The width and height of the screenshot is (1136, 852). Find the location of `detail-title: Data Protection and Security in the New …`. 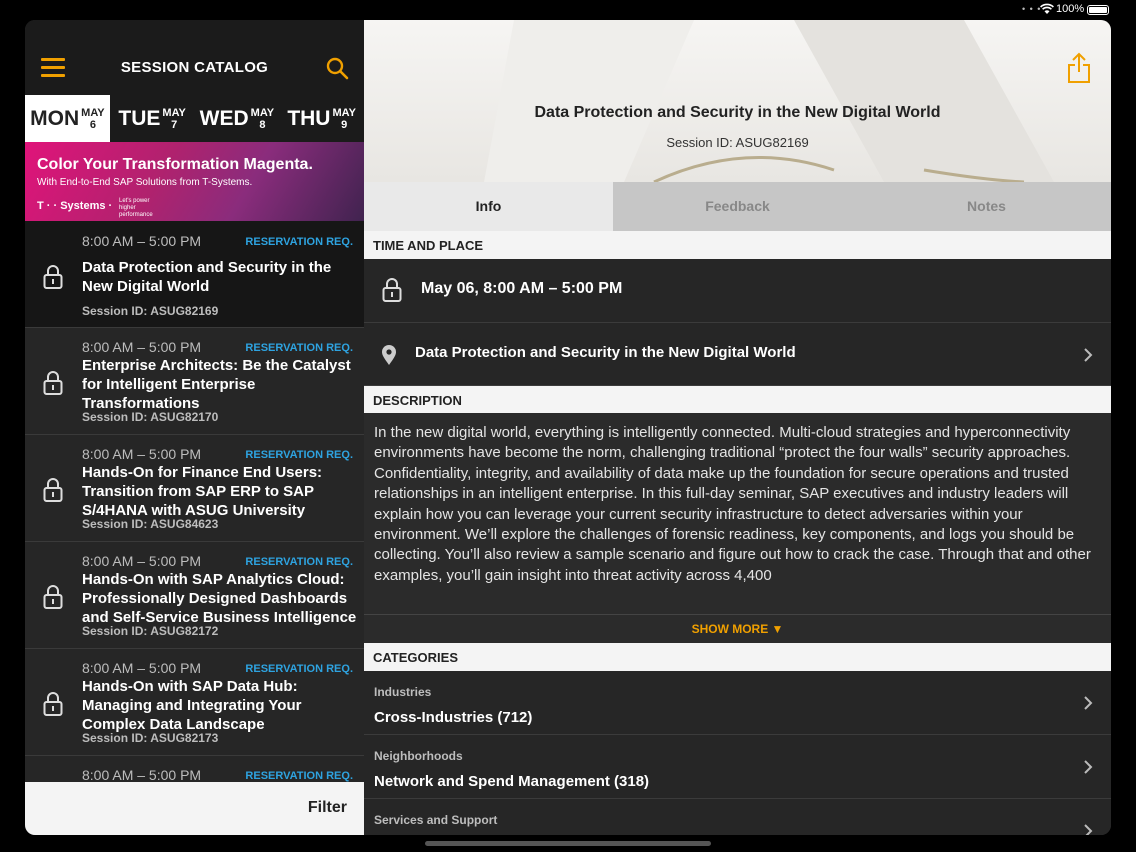

detail-title: Data Protection and Security in the New … is located at coordinates (737, 112).